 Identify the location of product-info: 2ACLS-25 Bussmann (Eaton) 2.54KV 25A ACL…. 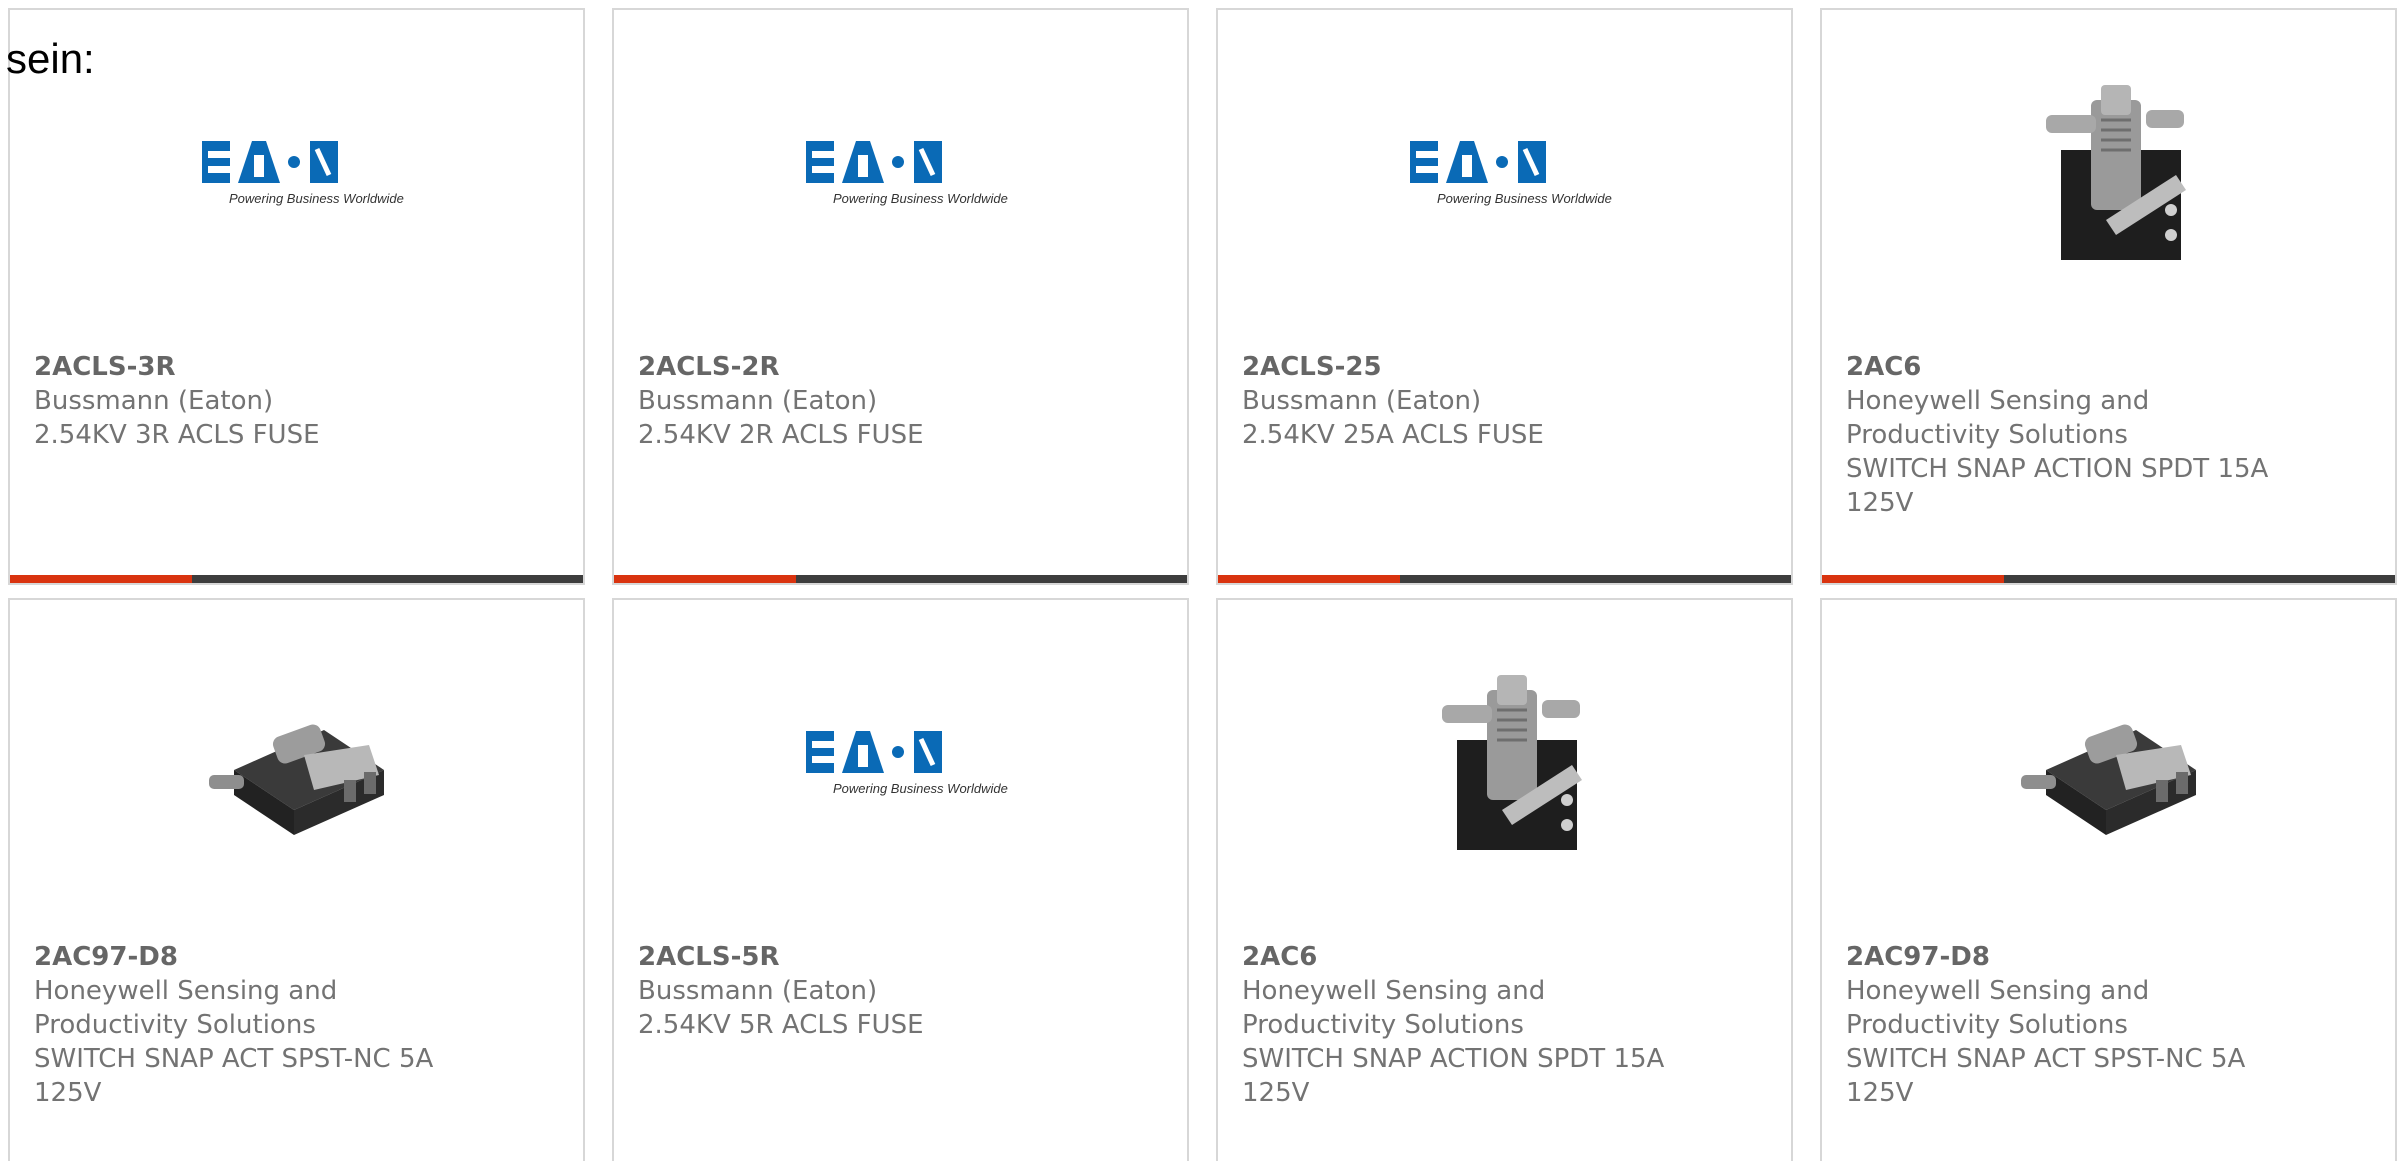
(1504, 401).